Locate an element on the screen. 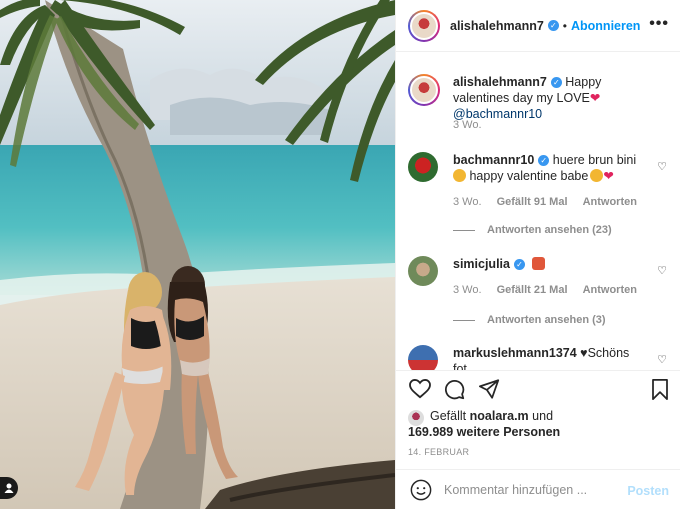  comment-text: simicjulia ✓ is located at coordinates (548, 264).